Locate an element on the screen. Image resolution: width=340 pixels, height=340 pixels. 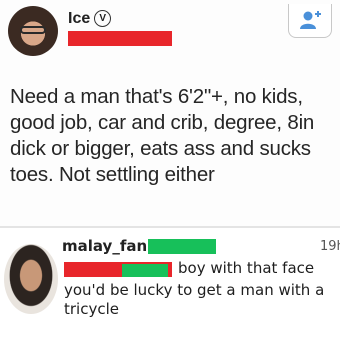
verified-badge-icon: V is located at coordinates (103, 18).